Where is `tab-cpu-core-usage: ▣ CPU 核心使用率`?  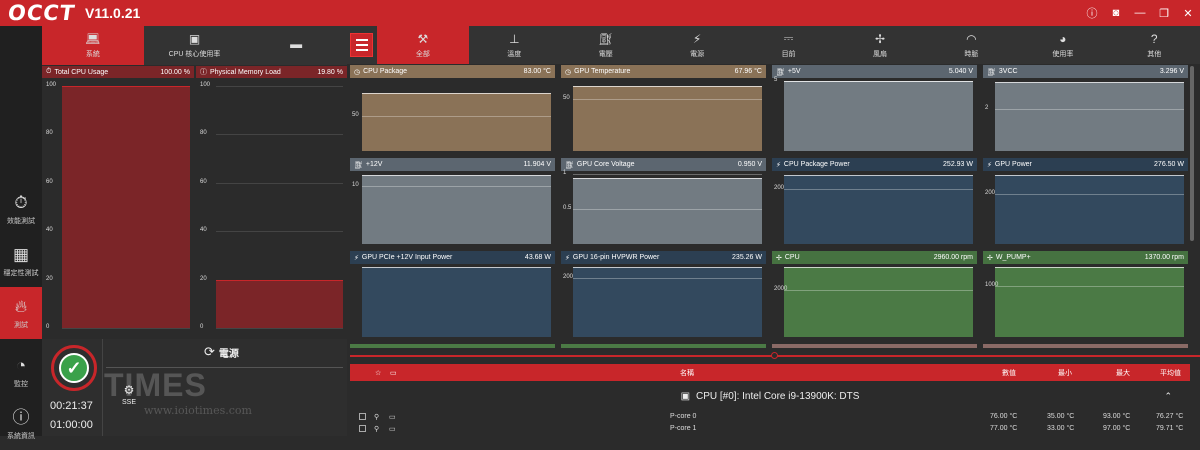
tab-cpu-core-usage: ▣ CPU 核心使用率 is located at coordinates (195, 45).